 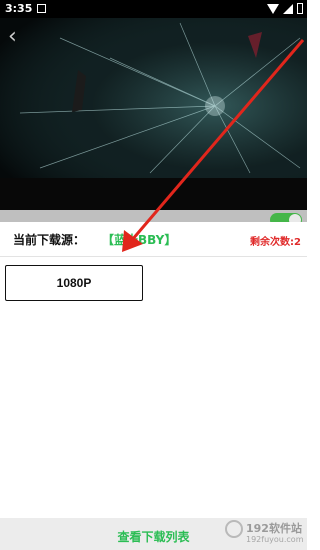 I want to click on source-name: 【蓝光BBY】, so click(x=139, y=239).